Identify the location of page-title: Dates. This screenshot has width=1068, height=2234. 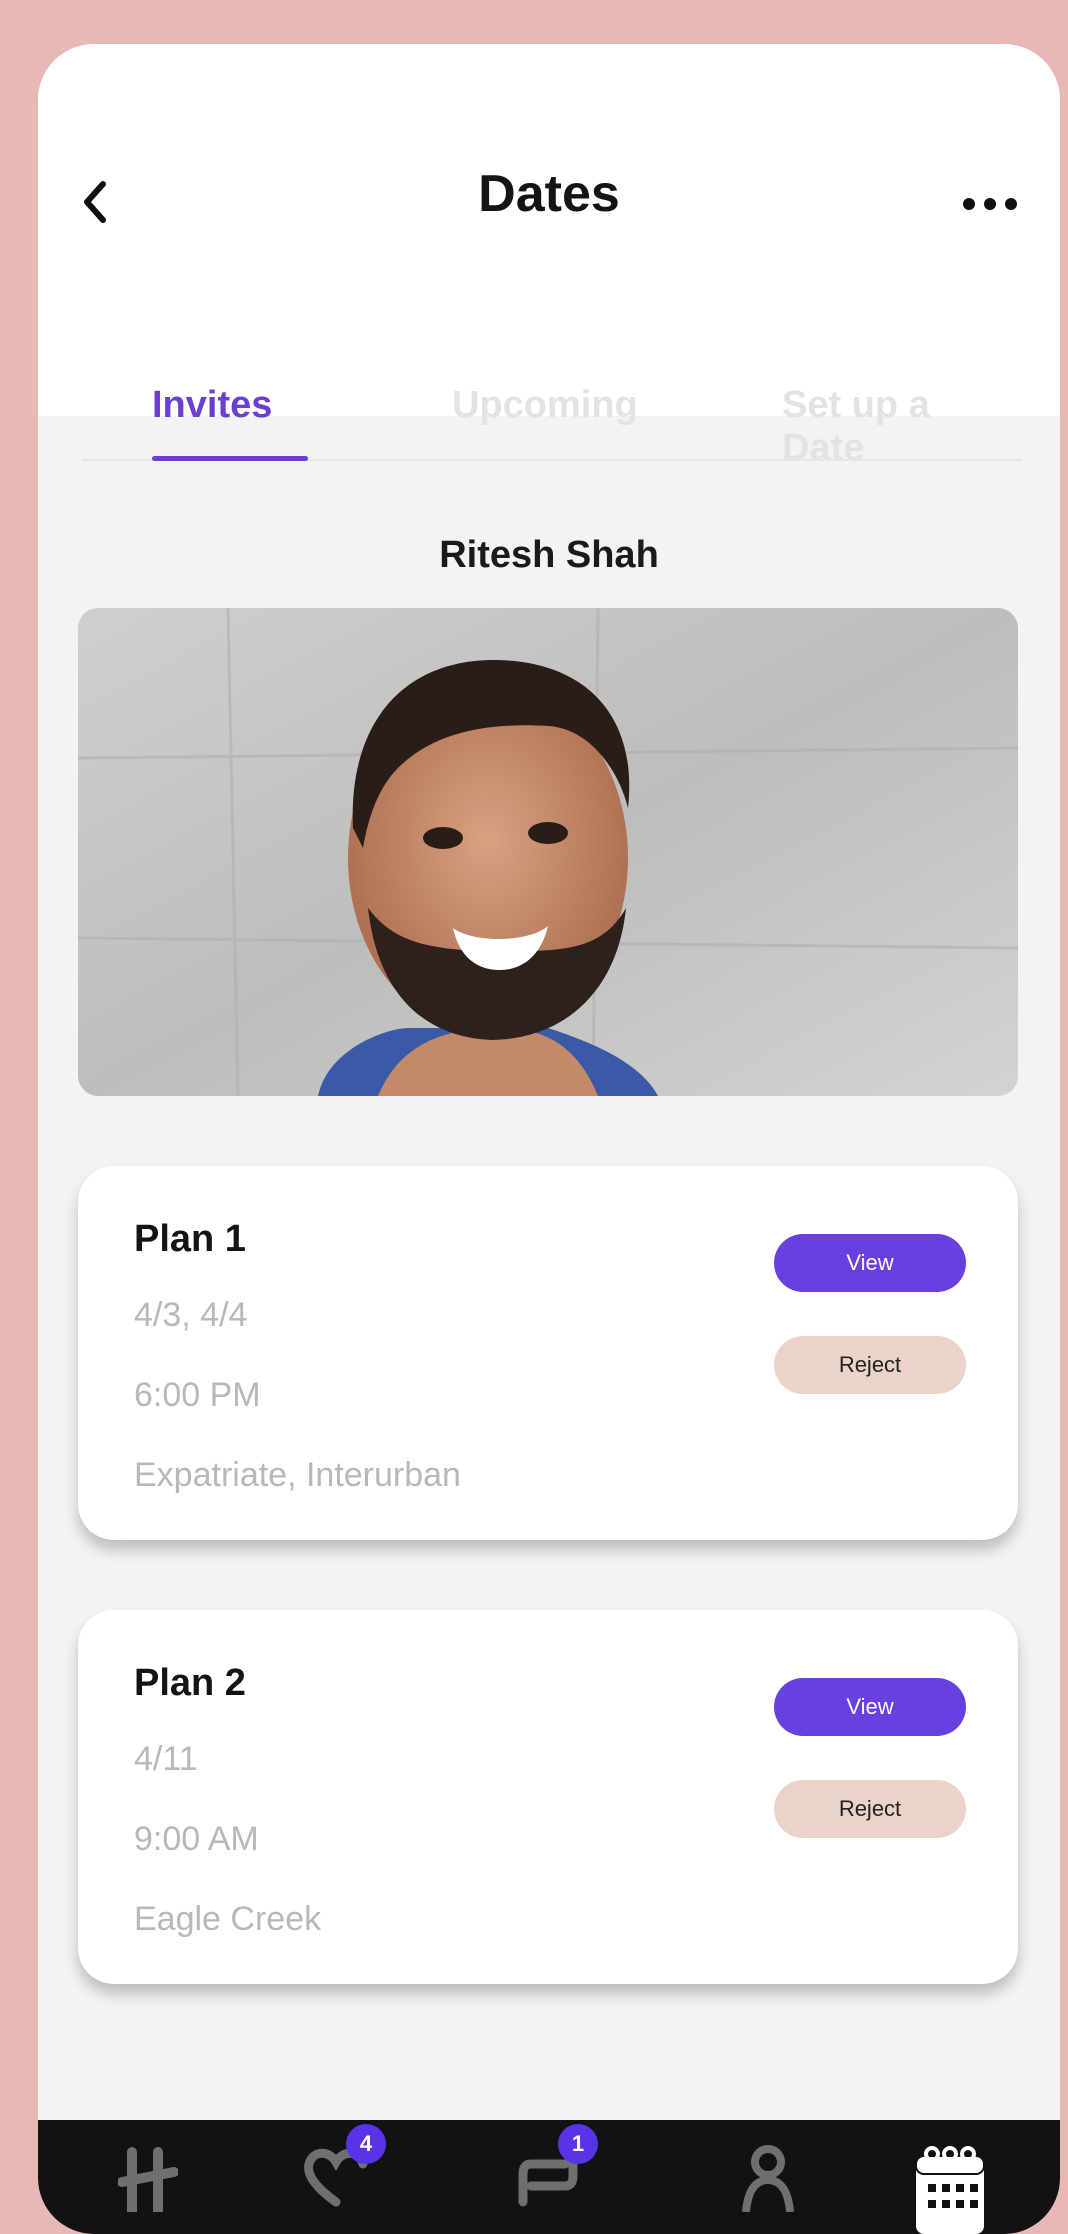
(549, 194).